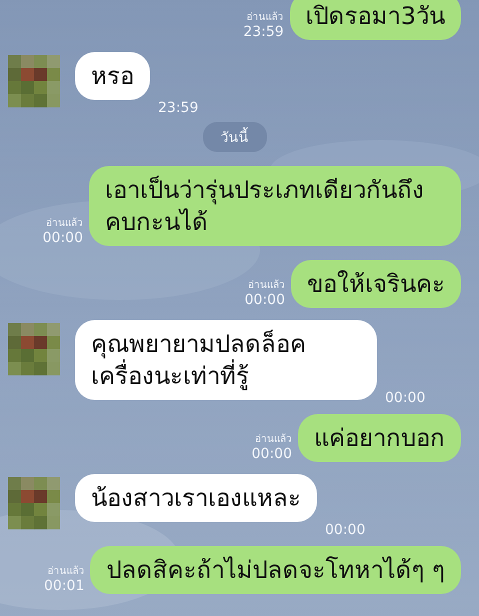  I want to click on message-bubble: น้องสาวเราเองแหละ, so click(196, 498).